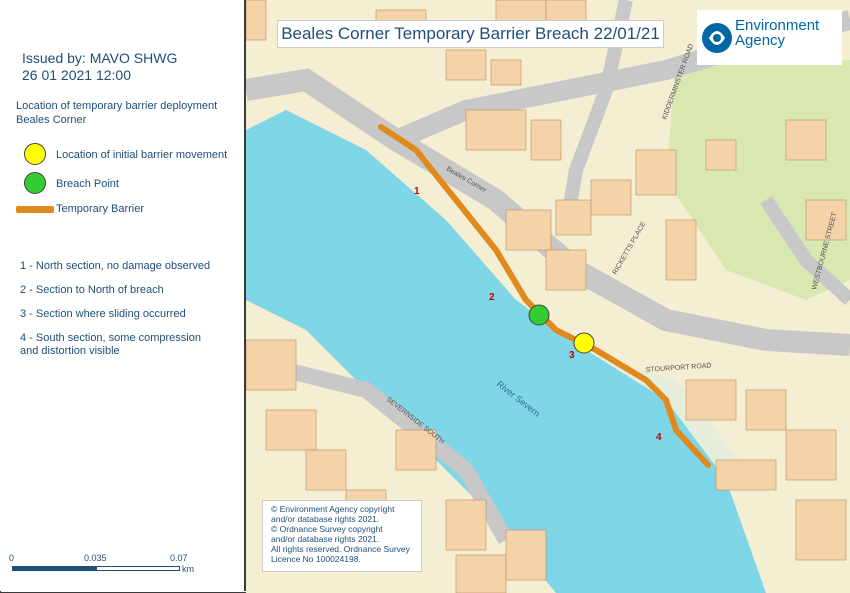 Image resolution: width=850 pixels, height=593 pixels. I want to click on copyright-line: © Ordnance Survey copyright, so click(327, 529).